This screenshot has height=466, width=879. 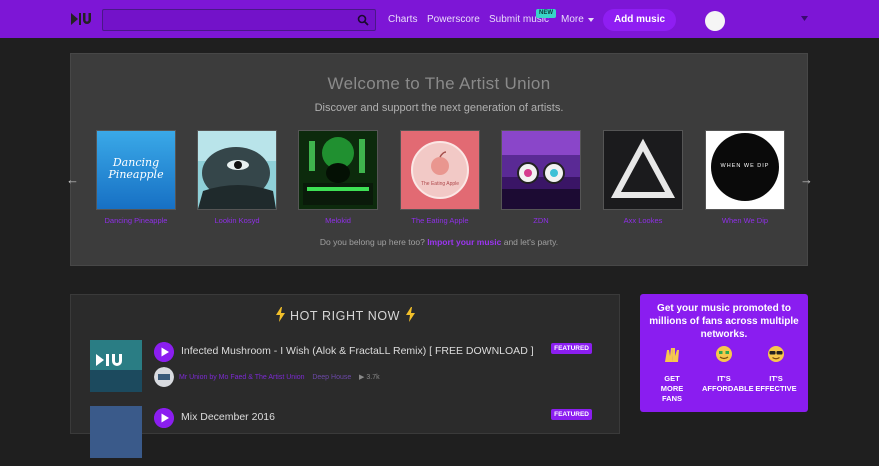 I want to click on lightning-bolt-icon, so click(x=410, y=314).